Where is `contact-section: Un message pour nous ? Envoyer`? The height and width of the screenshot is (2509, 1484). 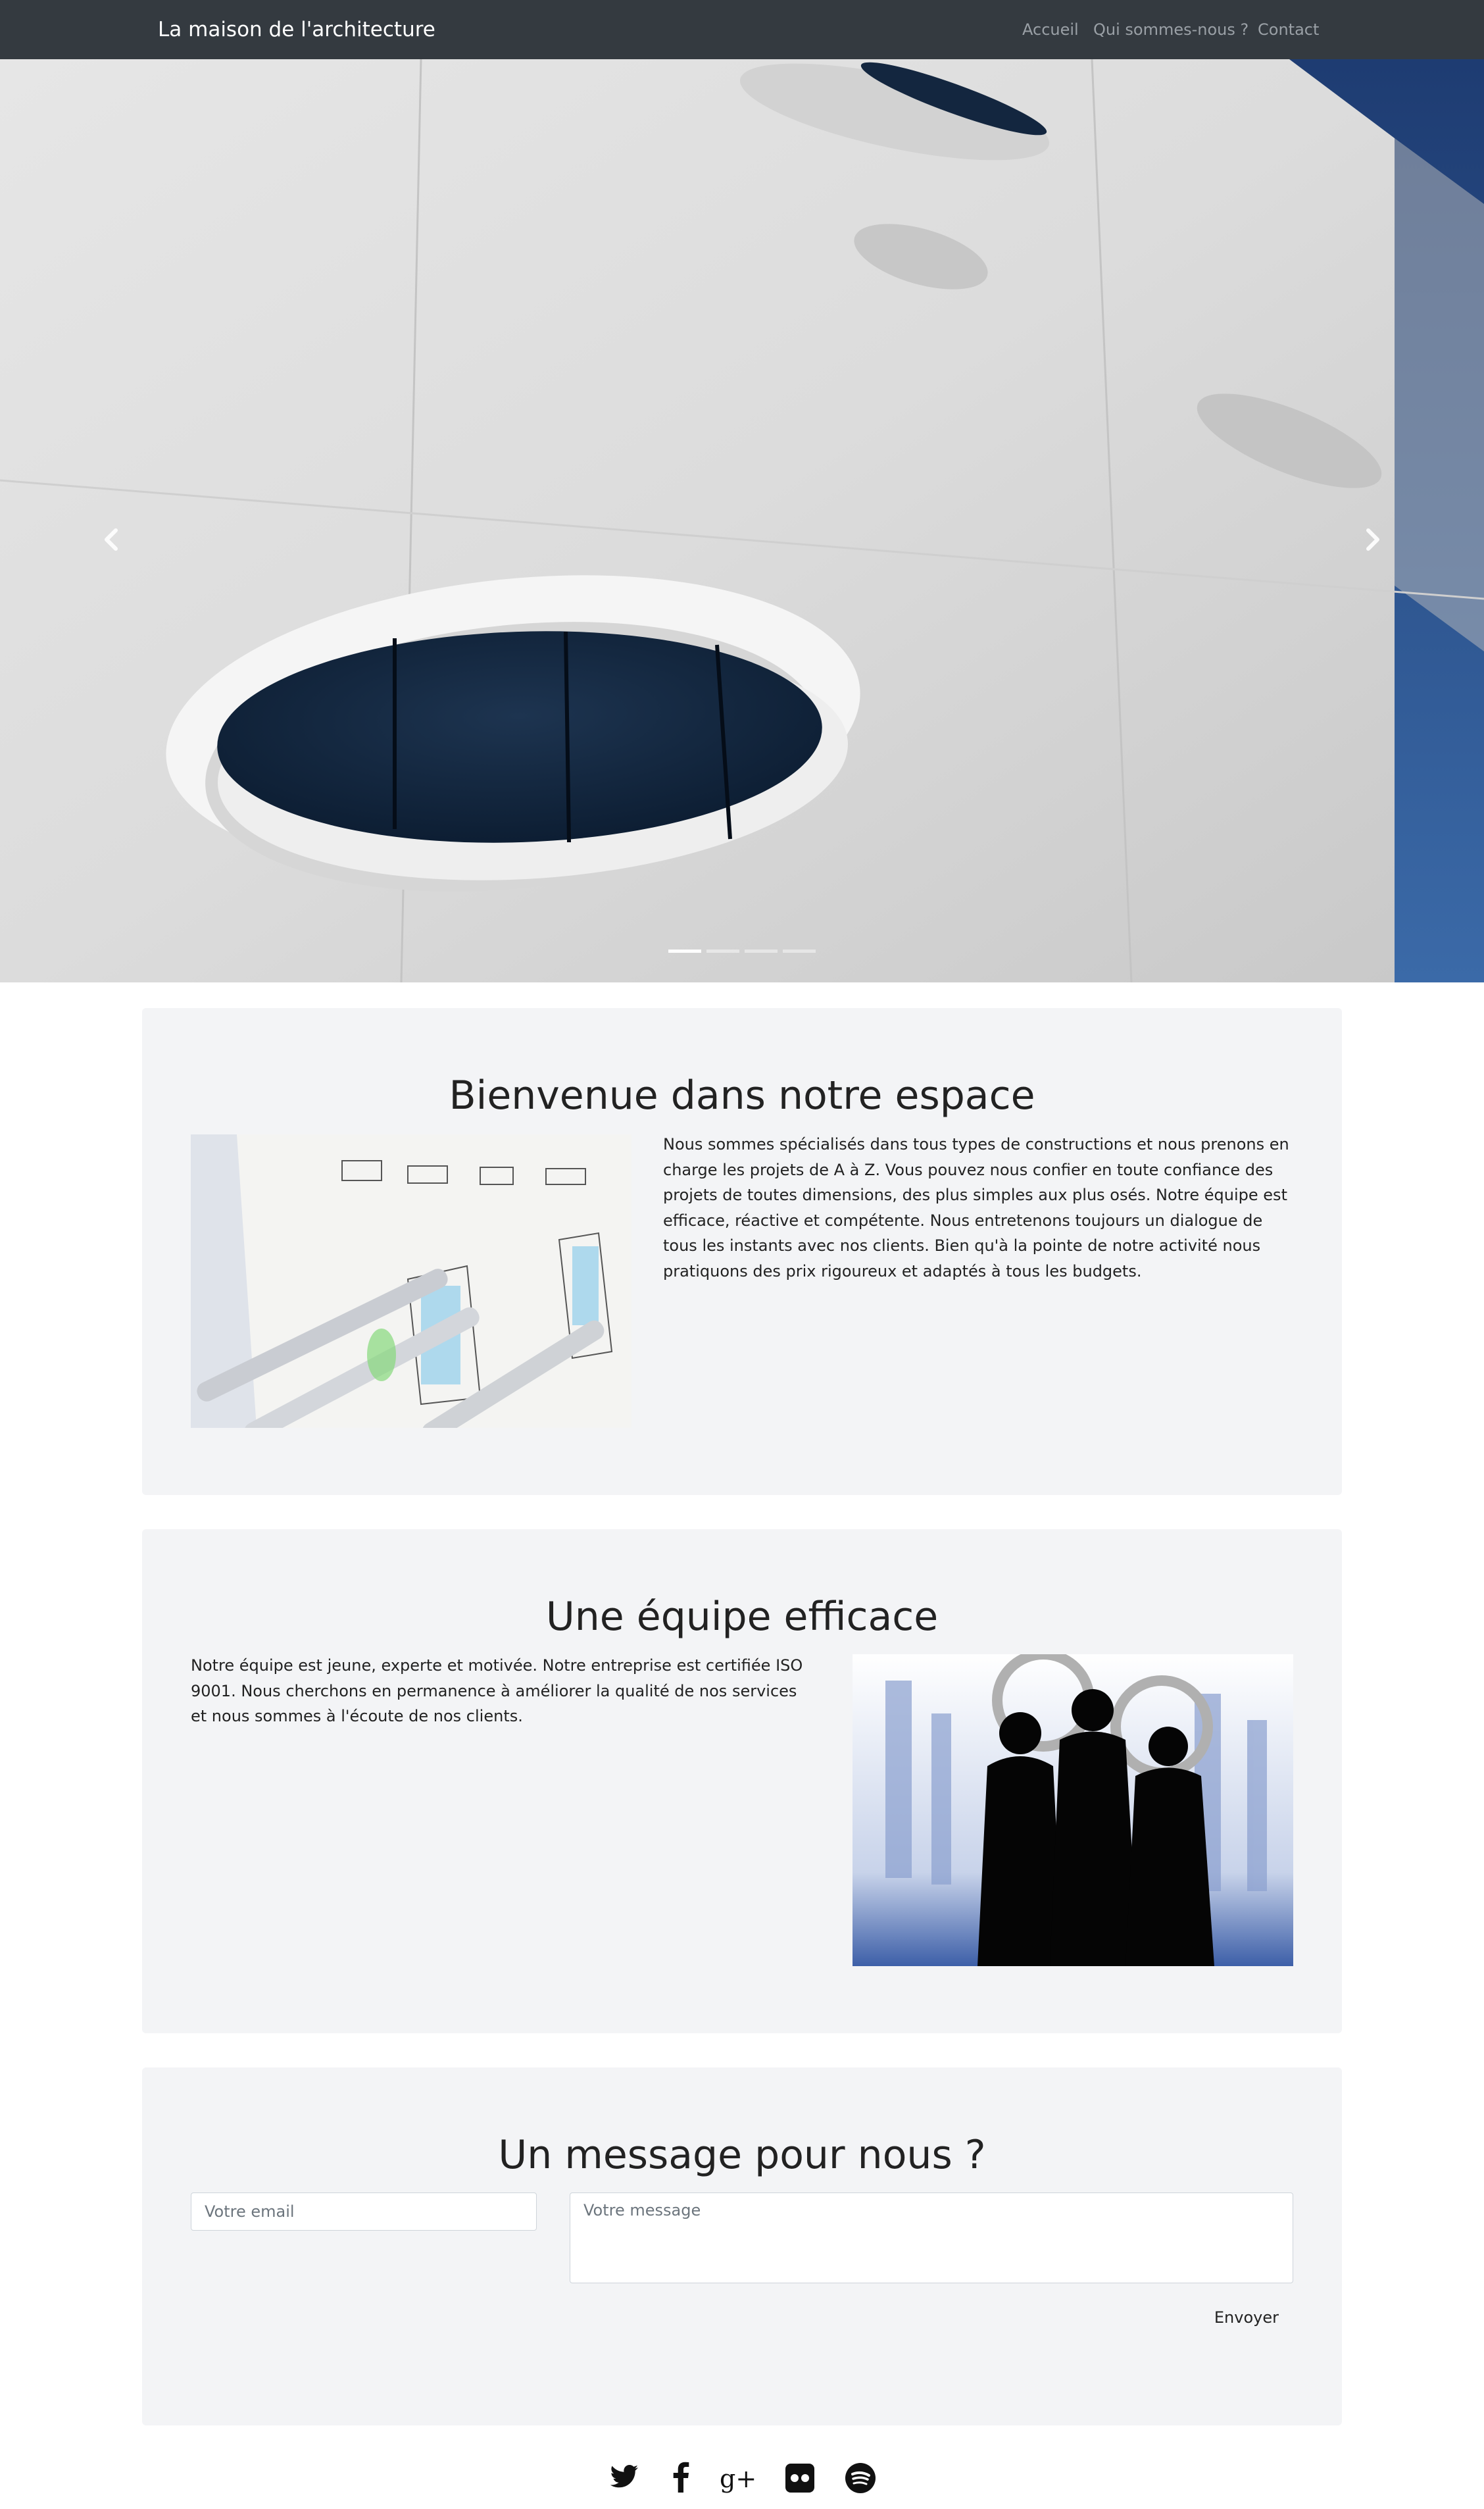 contact-section: Un message pour nous ? Envoyer is located at coordinates (742, 2246).